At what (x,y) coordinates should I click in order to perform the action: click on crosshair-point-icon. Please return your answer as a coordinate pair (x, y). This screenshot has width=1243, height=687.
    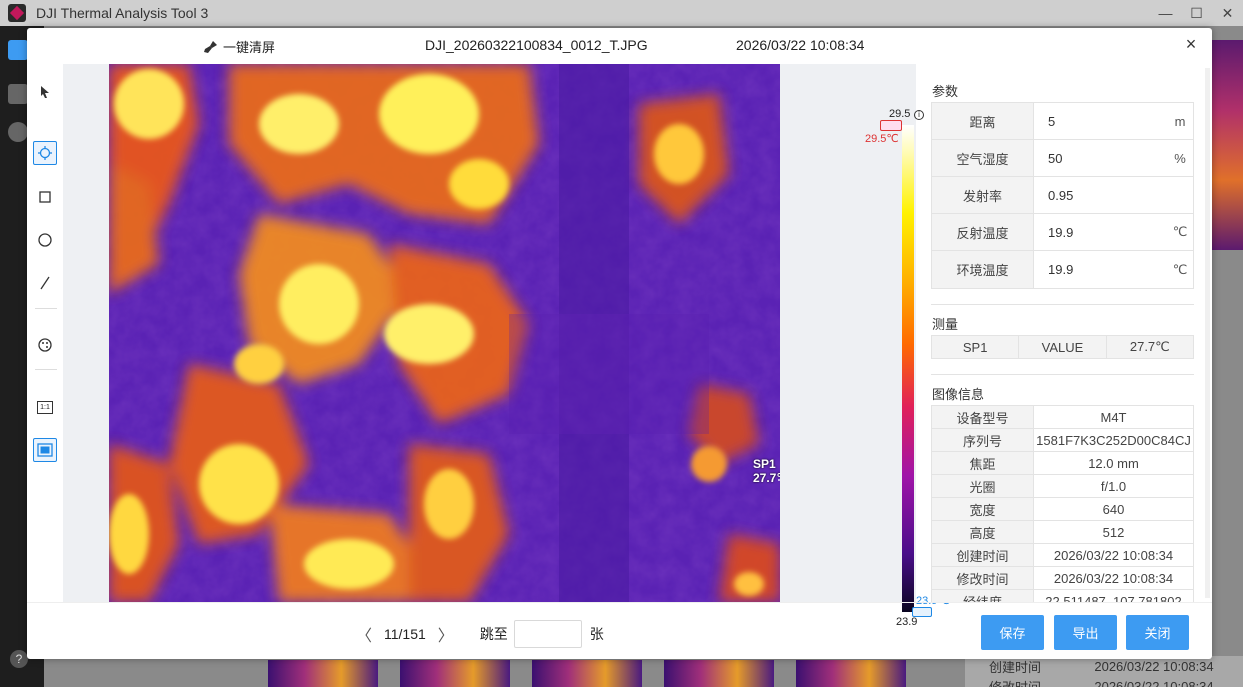
    Looking at the image, I should click on (45, 153).